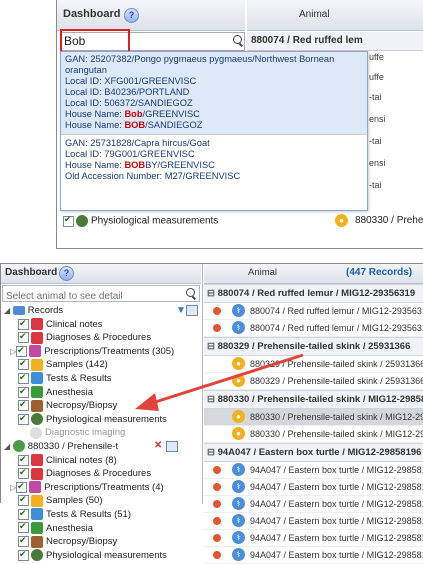 This screenshot has height=564, width=423. What do you see at coordinates (74, 324) in the screenshot?
I see `tree-item-label: Clinical notes` at bounding box center [74, 324].